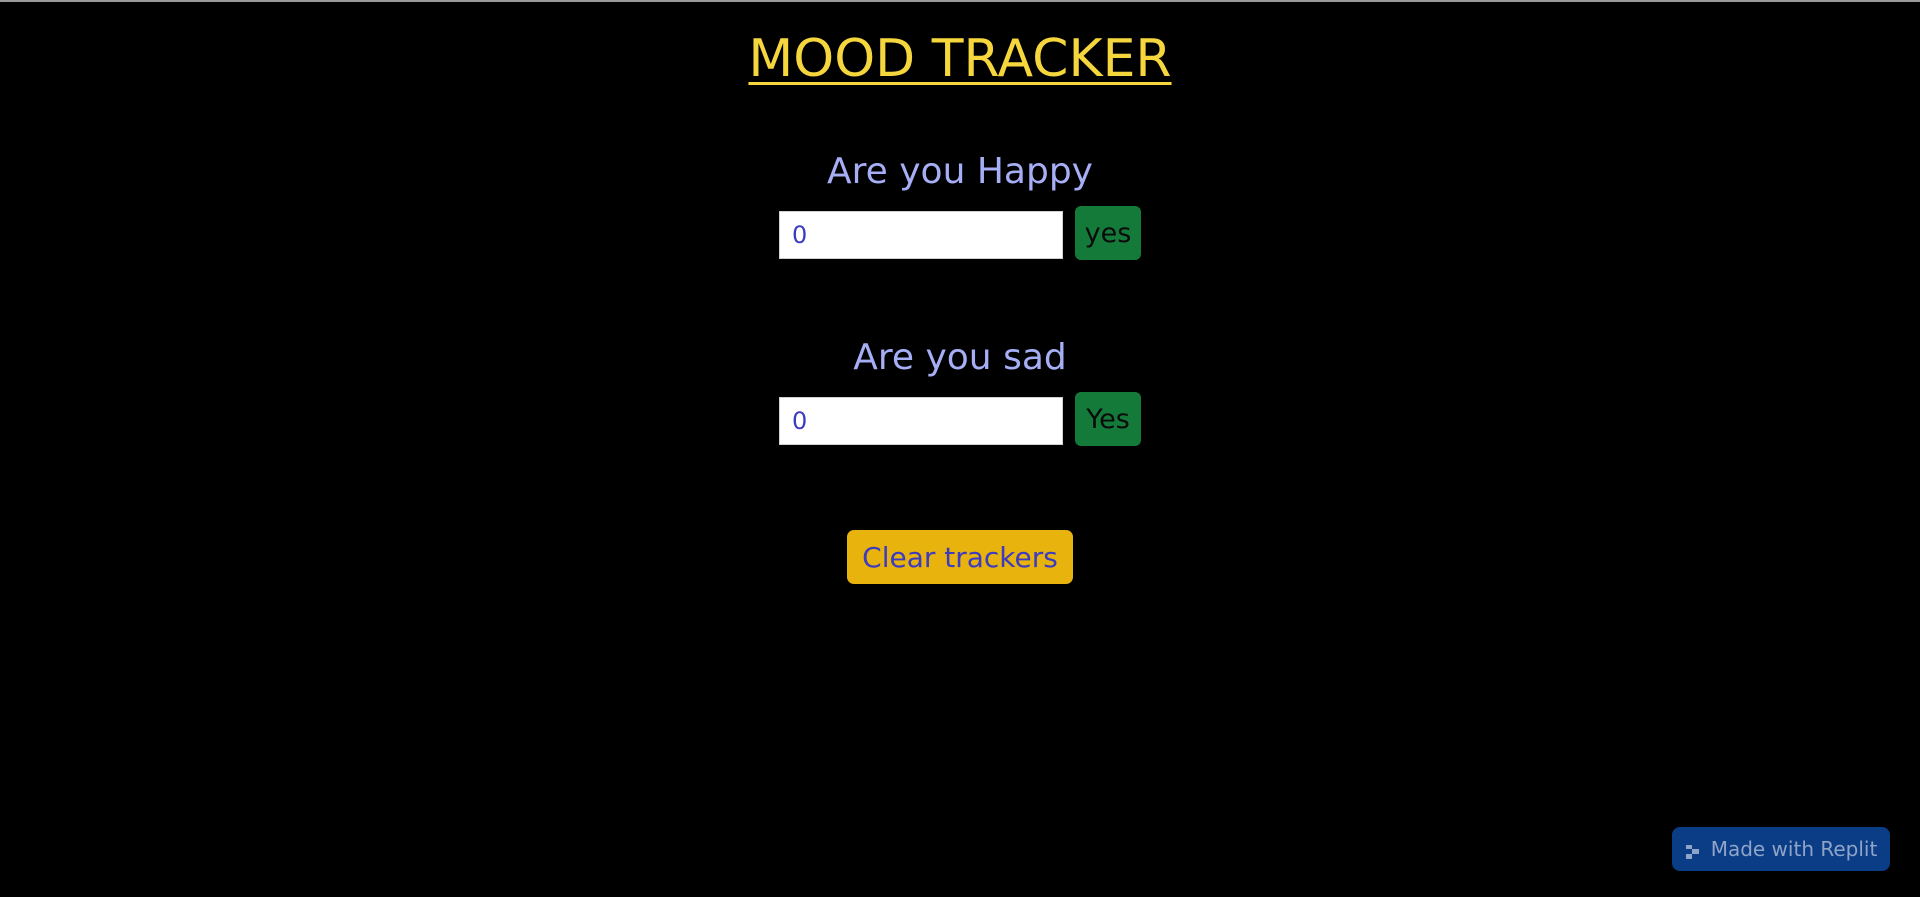  I want to click on sad-question: Are you sad, so click(960, 357).